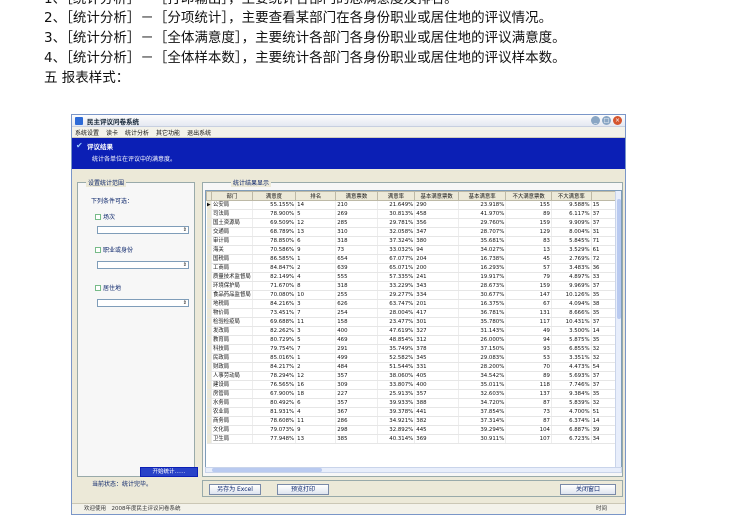  What do you see at coordinates (356, 205) in the screenshot?
I see `table-cell: 210` at bounding box center [356, 205].